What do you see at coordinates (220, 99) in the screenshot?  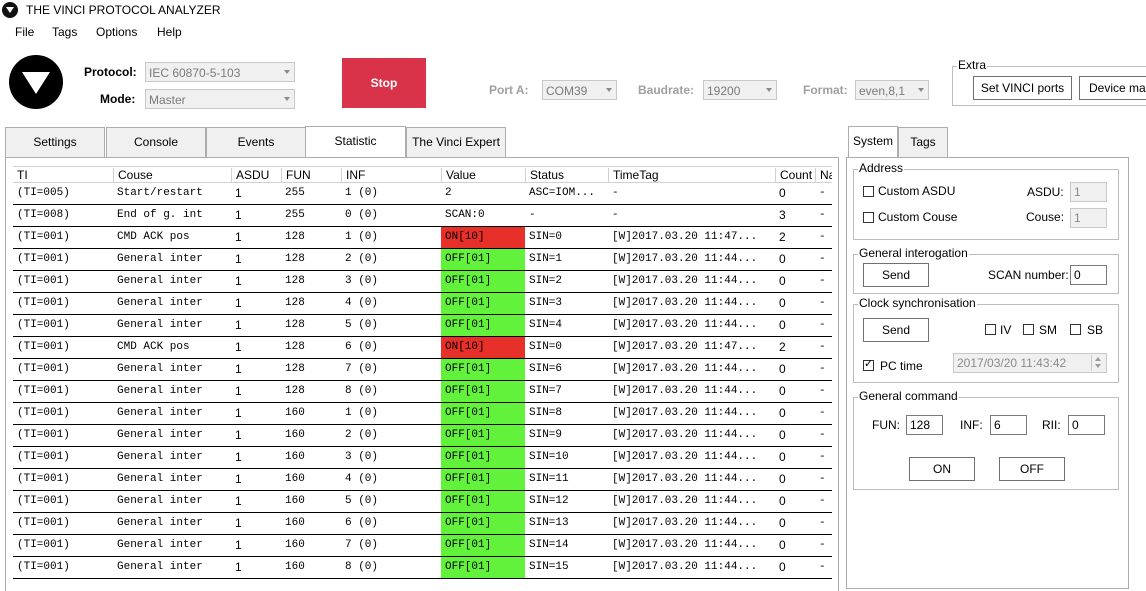 I see `mode-select: Master` at bounding box center [220, 99].